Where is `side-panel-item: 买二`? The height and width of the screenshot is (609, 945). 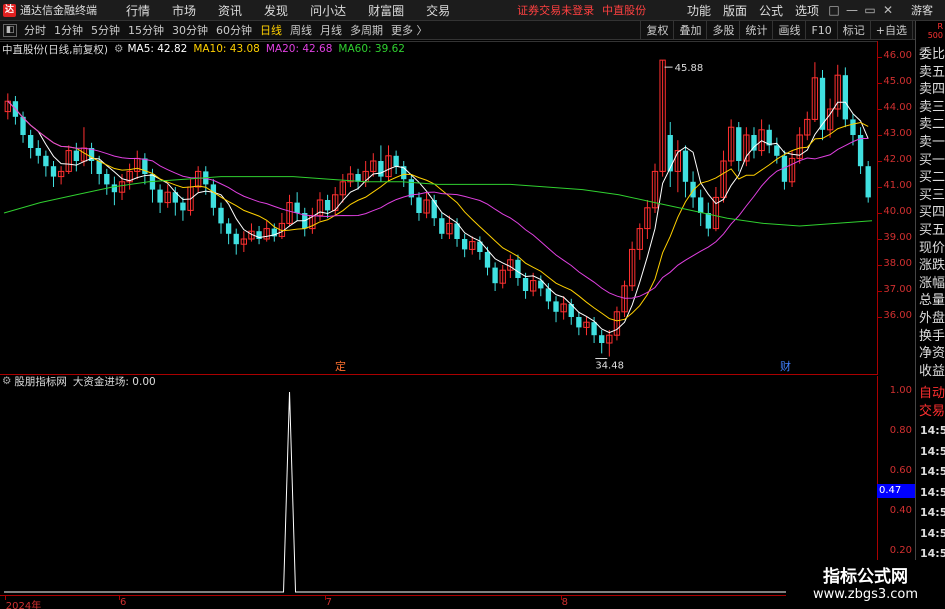 side-panel-item: 买二 is located at coordinates (932, 175).